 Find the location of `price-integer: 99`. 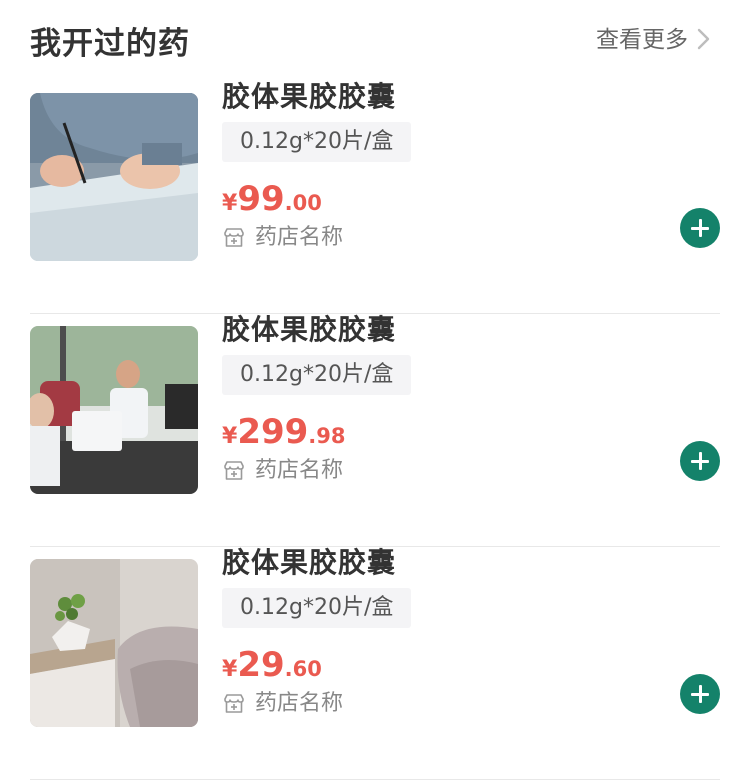

price-integer: 99 is located at coordinates (261, 199).